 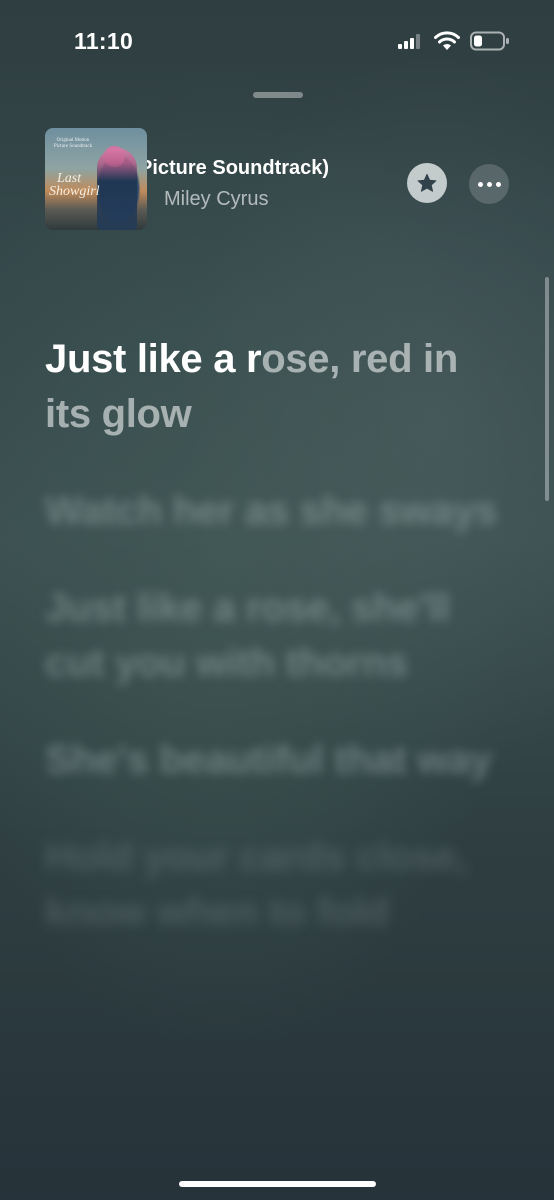 What do you see at coordinates (489, 41) in the screenshot?
I see `battery-low-icon` at bounding box center [489, 41].